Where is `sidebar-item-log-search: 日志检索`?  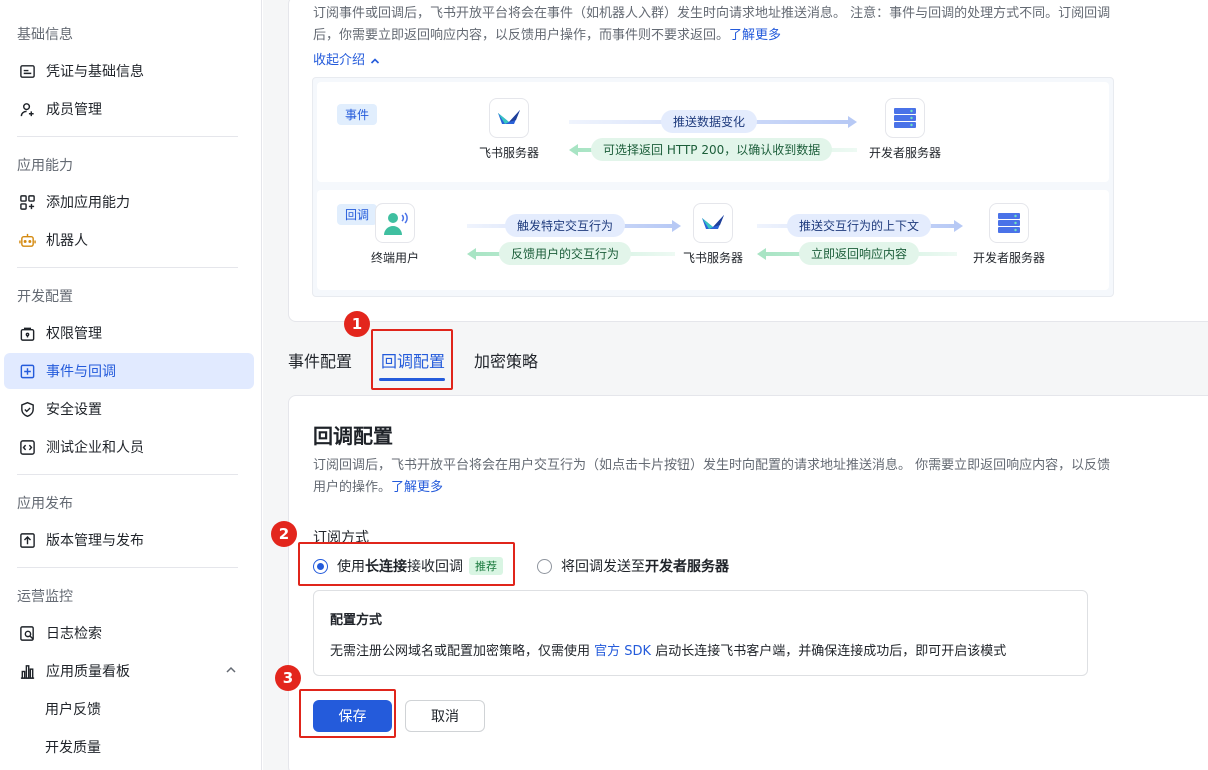 sidebar-item-log-search: 日志检索 is located at coordinates (129, 633).